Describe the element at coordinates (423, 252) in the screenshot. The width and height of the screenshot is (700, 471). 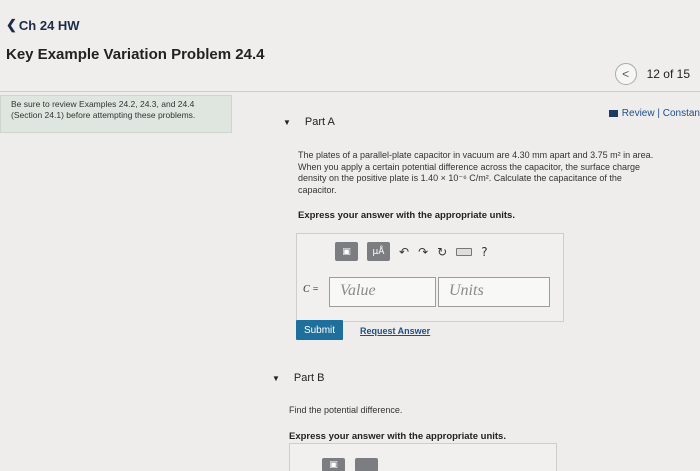
I see `redo-icon: ↷` at that location.